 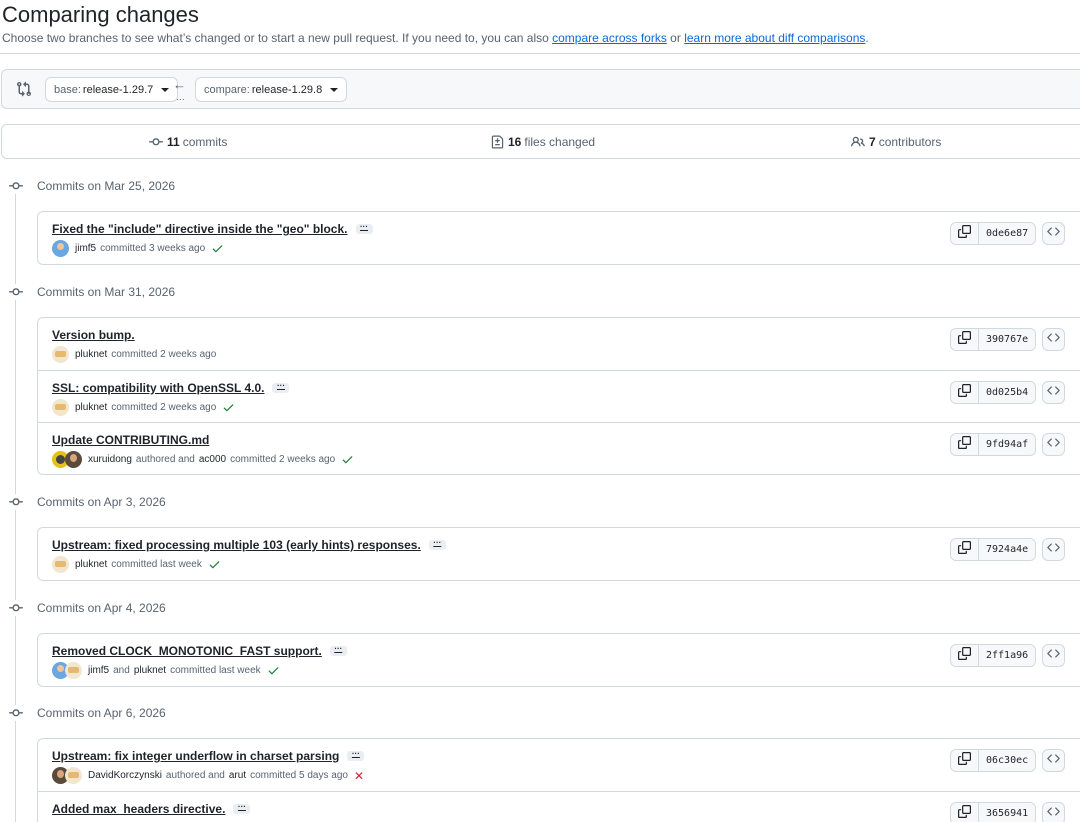 What do you see at coordinates (158, 388) in the screenshot?
I see `commit-title: SSL: compatibility with OpenSSL 4.0.` at bounding box center [158, 388].